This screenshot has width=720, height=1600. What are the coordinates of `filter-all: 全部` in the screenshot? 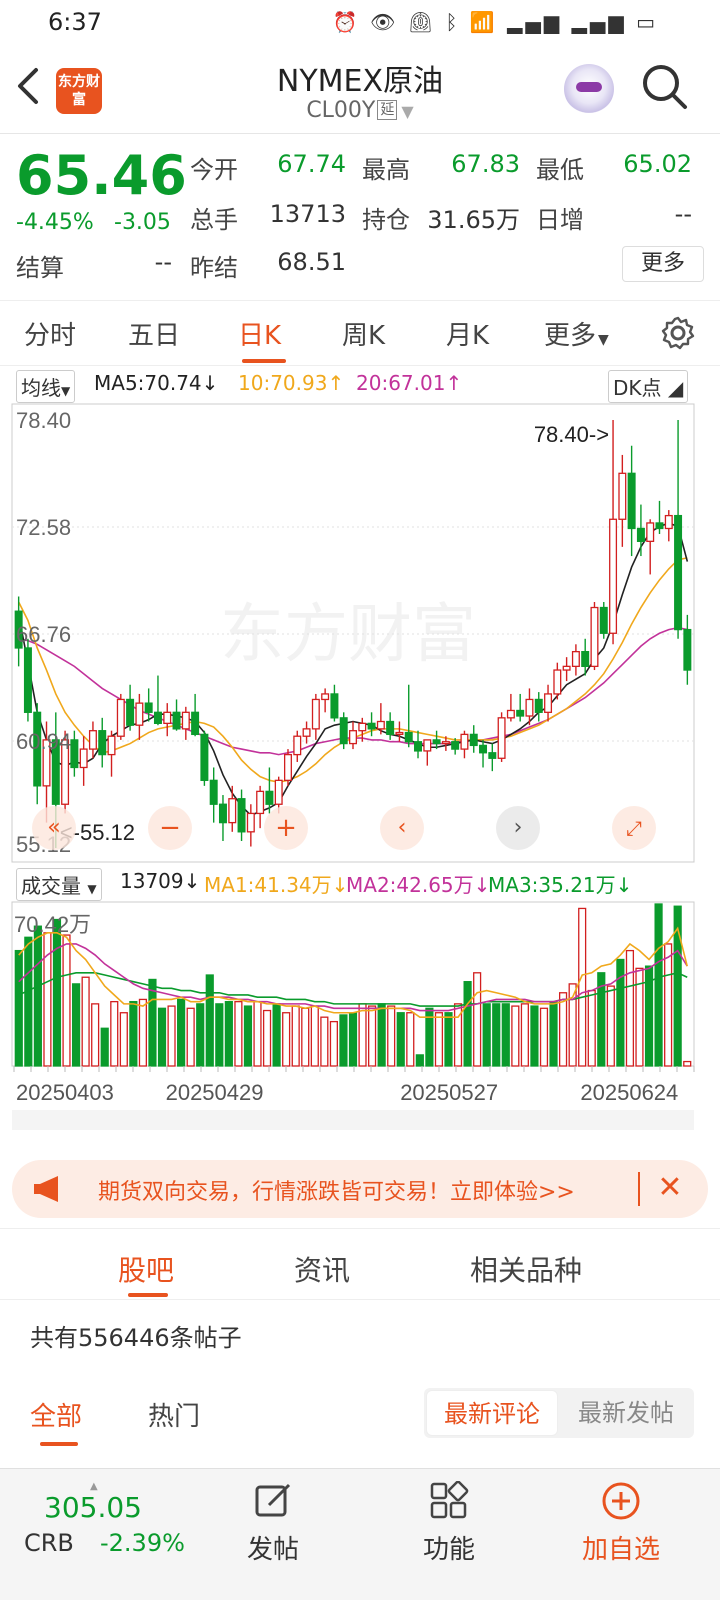 It's located at (56, 1414).